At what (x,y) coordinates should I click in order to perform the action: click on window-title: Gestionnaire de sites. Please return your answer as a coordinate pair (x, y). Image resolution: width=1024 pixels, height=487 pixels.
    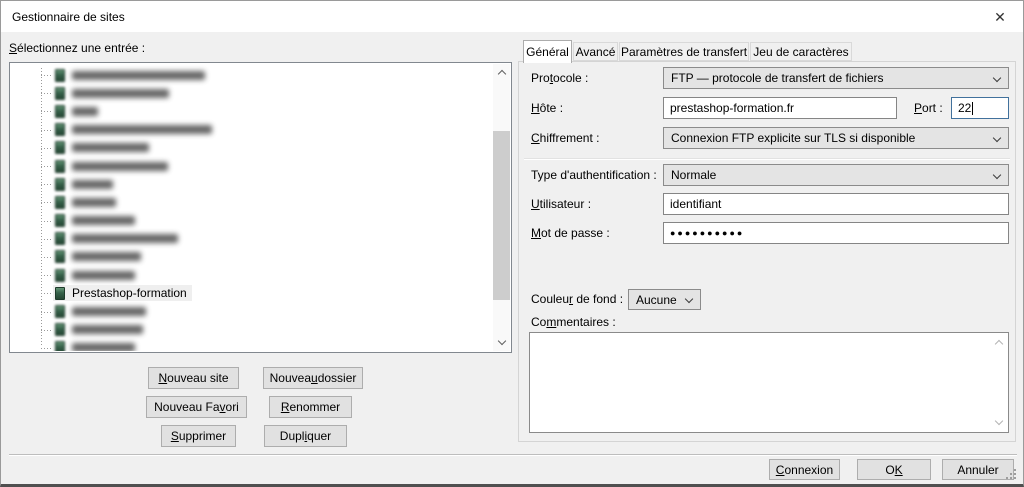
    Looking at the image, I should click on (68, 17).